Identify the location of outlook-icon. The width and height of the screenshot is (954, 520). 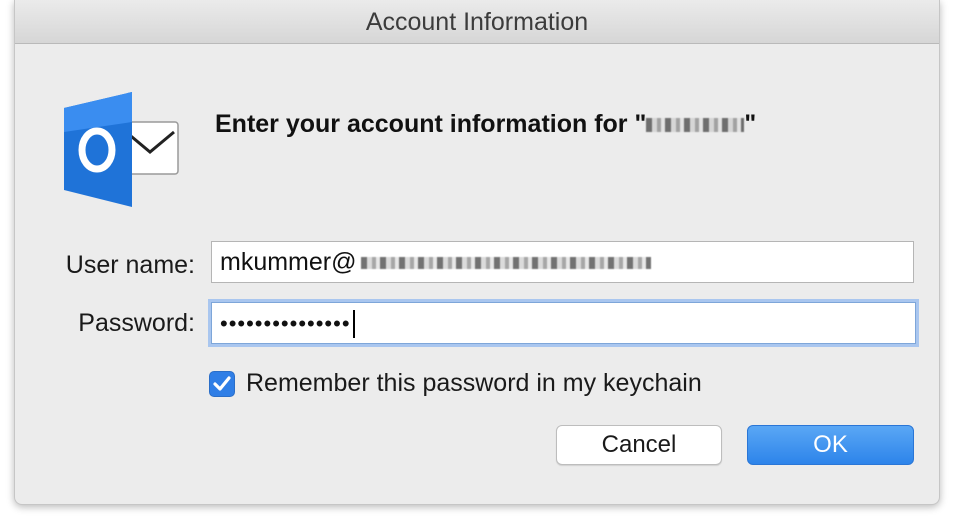
(121, 149).